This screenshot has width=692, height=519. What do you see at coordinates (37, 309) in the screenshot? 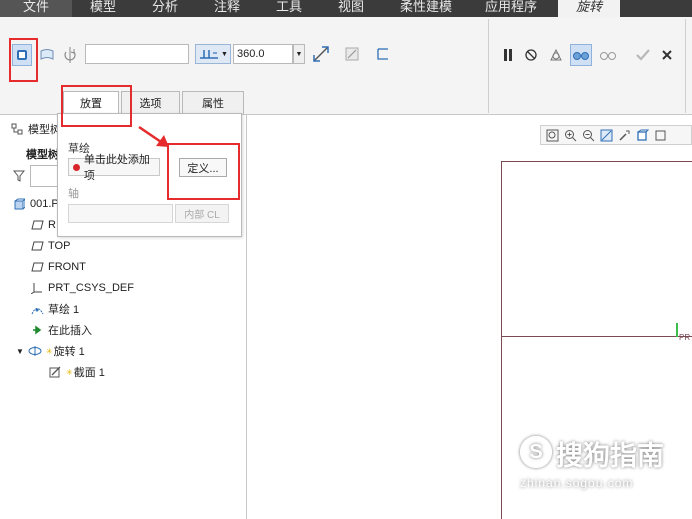
I see `sketch-icon` at bounding box center [37, 309].